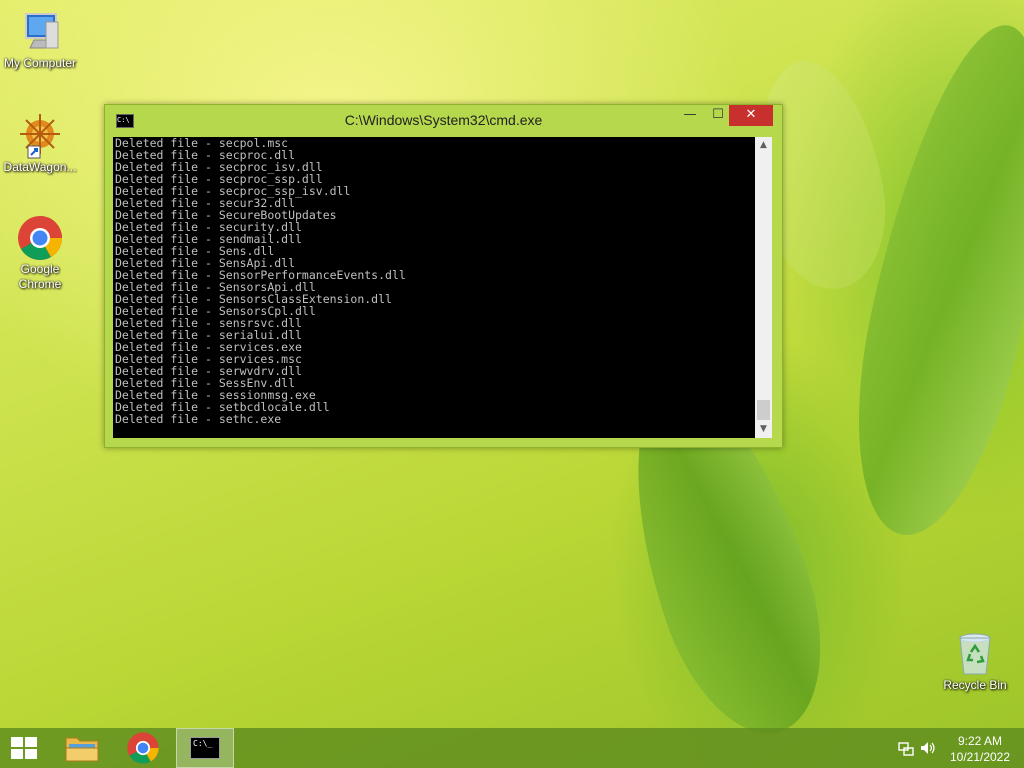 Image resolution: width=1024 pixels, height=768 pixels. I want to click on desktop-icon-my-computer: My Computer, so click(40, 39).